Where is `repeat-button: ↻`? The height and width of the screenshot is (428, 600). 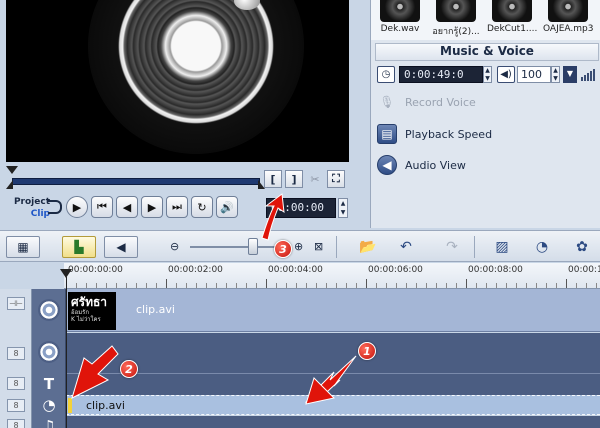 repeat-button: ↻ is located at coordinates (202, 207).